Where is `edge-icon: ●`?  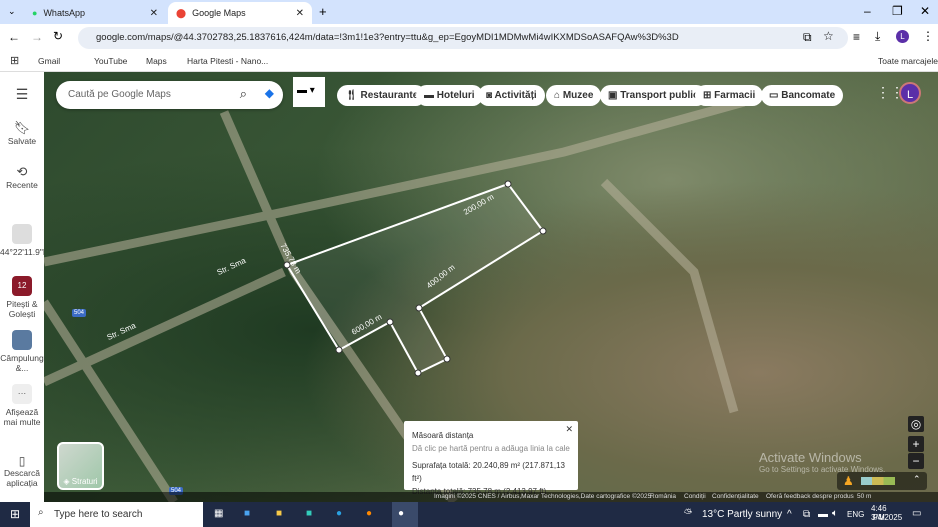 edge-icon: ● is located at coordinates (339, 513).